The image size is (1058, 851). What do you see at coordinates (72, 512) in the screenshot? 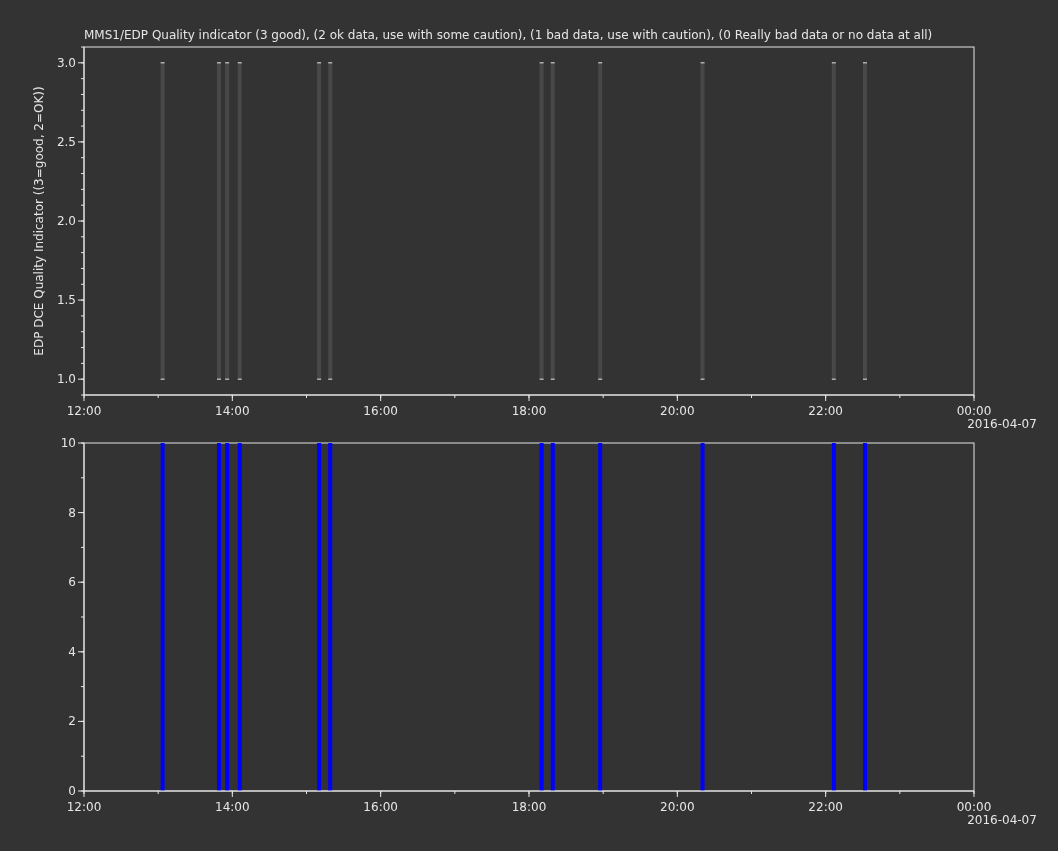
I see `tick-label: 8` at bounding box center [72, 512].